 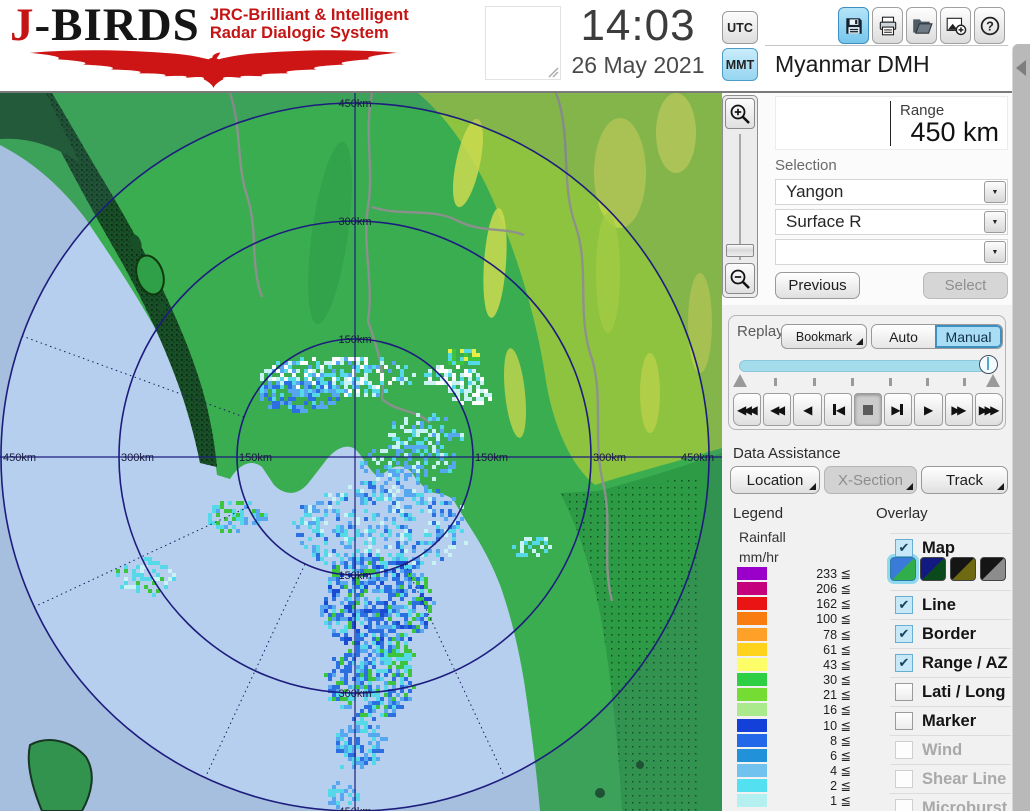 What do you see at coordinates (988, 364) in the screenshot?
I see `replay-slider-handle` at bounding box center [988, 364].